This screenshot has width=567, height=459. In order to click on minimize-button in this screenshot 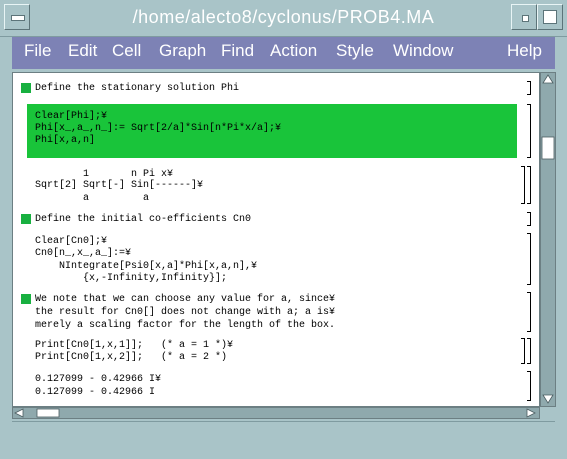, I will do `click(524, 17)`.